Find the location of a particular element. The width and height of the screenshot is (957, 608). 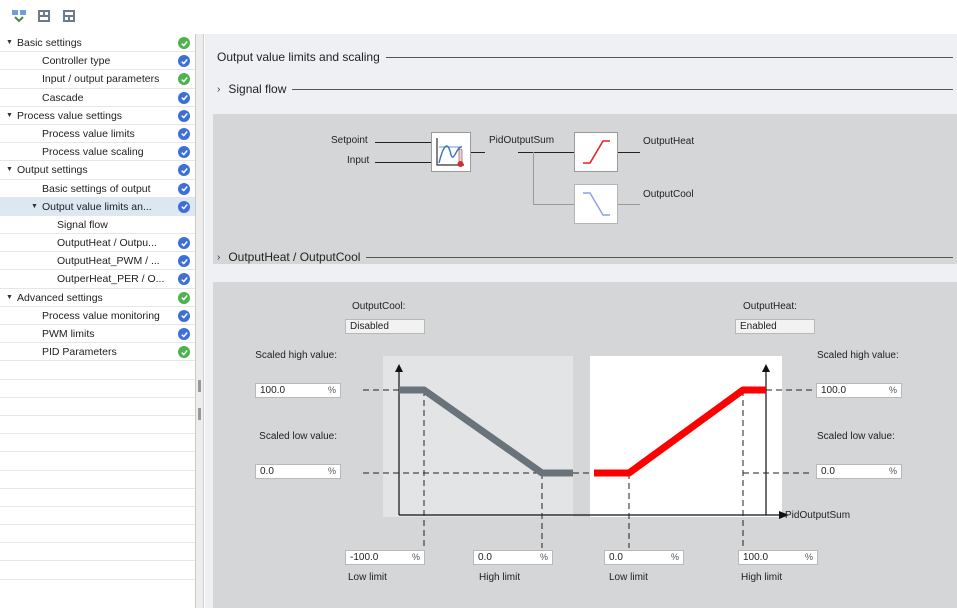

section-output-heat-cool: › OutputHeat / OutputCool is located at coordinates (585, 257).